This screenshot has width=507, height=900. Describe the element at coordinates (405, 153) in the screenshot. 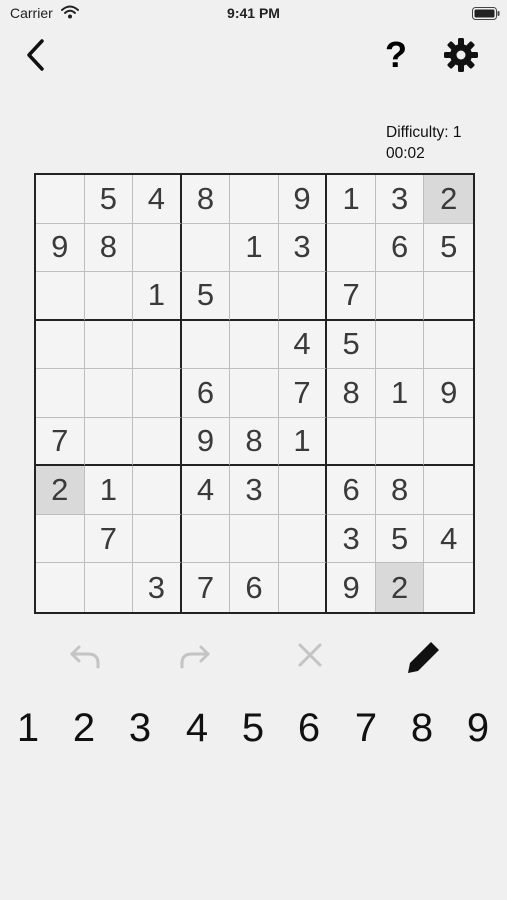

I see `timer-label: 00:02` at that location.